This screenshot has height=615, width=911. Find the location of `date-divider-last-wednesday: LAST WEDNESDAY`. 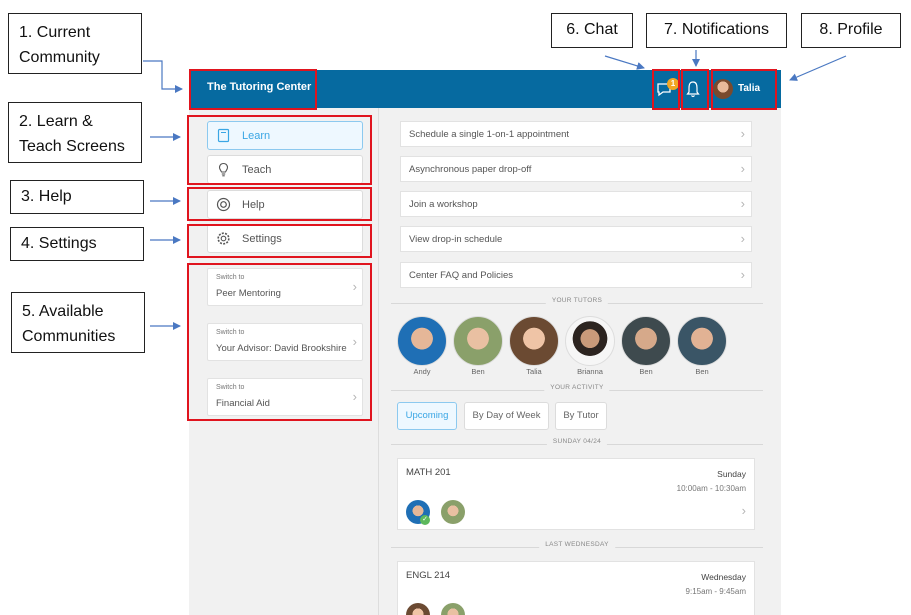

date-divider-last-wednesday: LAST WEDNESDAY is located at coordinates (577, 547).